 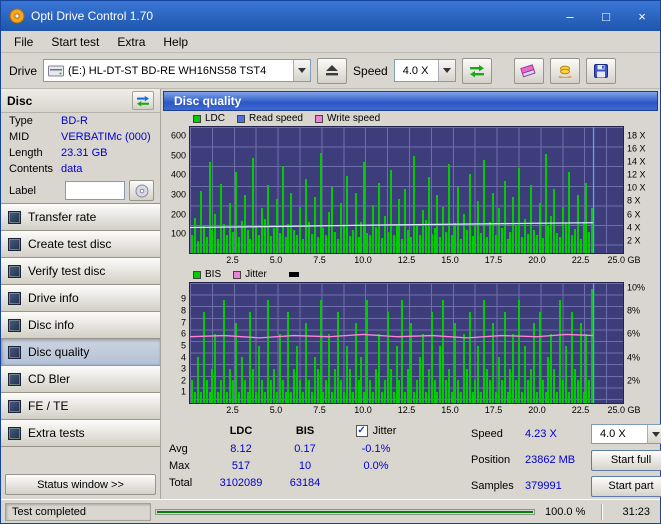 I want to click on sidebar-button-label: Disc info, so click(x=51, y=325).